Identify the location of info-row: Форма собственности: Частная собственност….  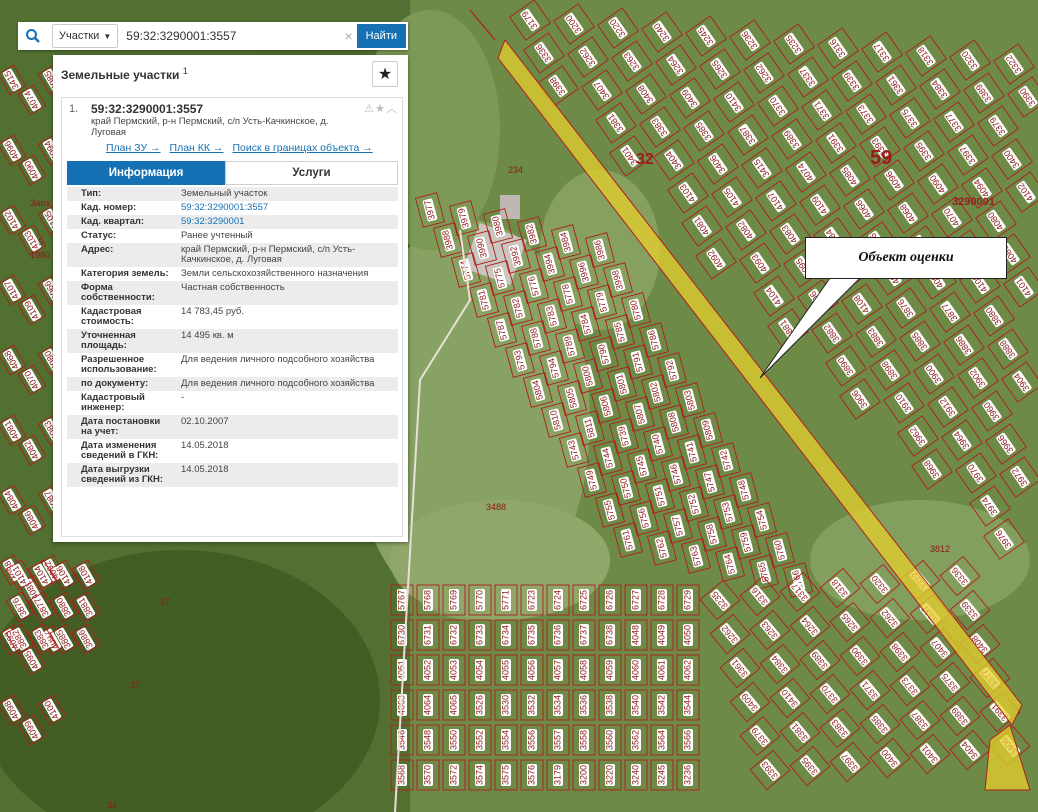
(232, 293).